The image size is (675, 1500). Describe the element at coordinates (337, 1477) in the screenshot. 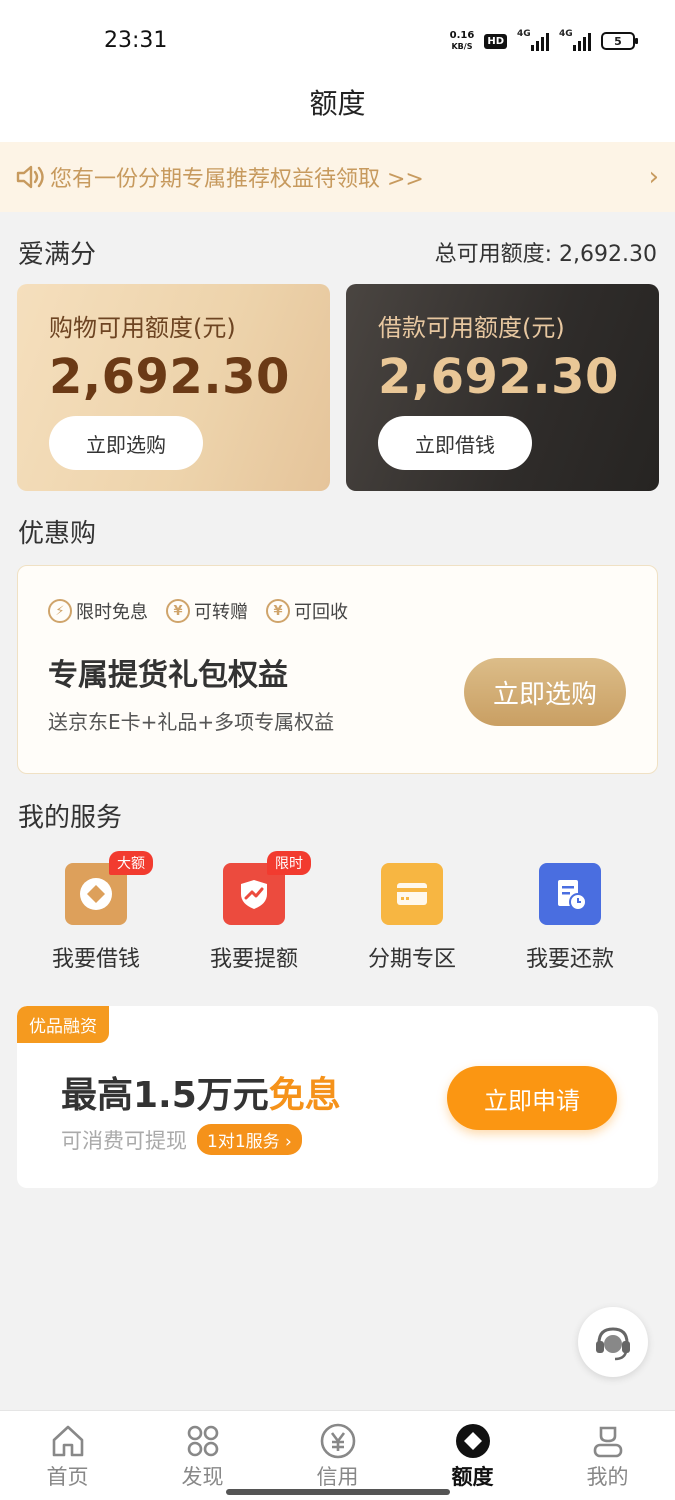

I see `tab-label: 信用` at that location.